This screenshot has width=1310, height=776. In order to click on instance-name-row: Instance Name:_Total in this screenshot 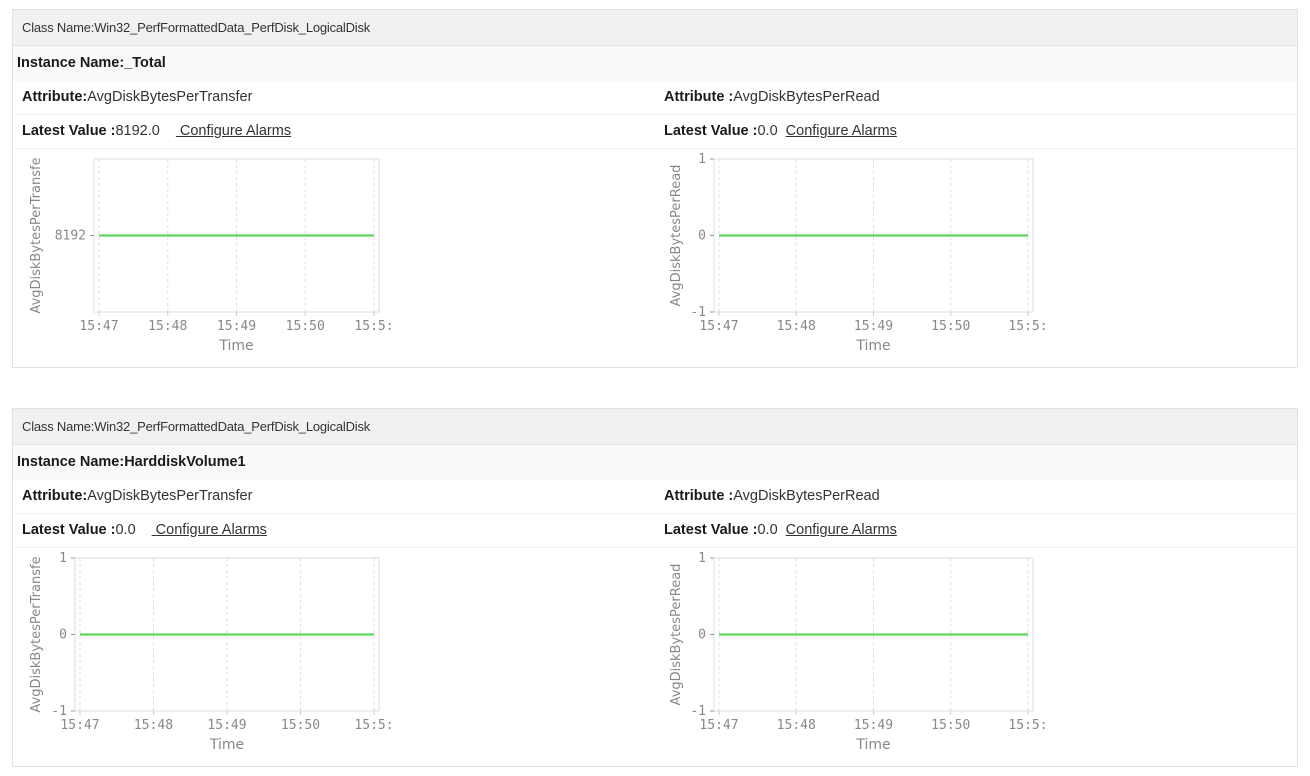, I will do `click(655, 63)`.